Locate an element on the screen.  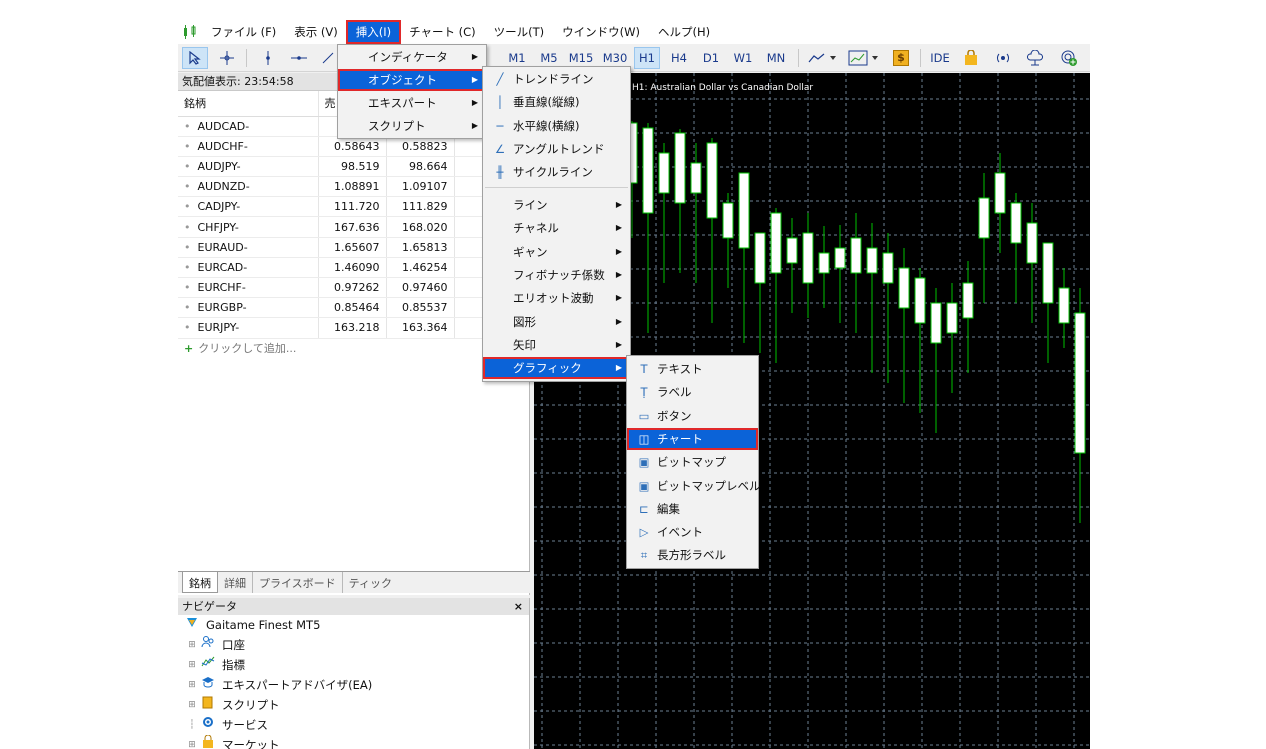
symbol-name: AUDCAD- is located at coordinates (223, 126).